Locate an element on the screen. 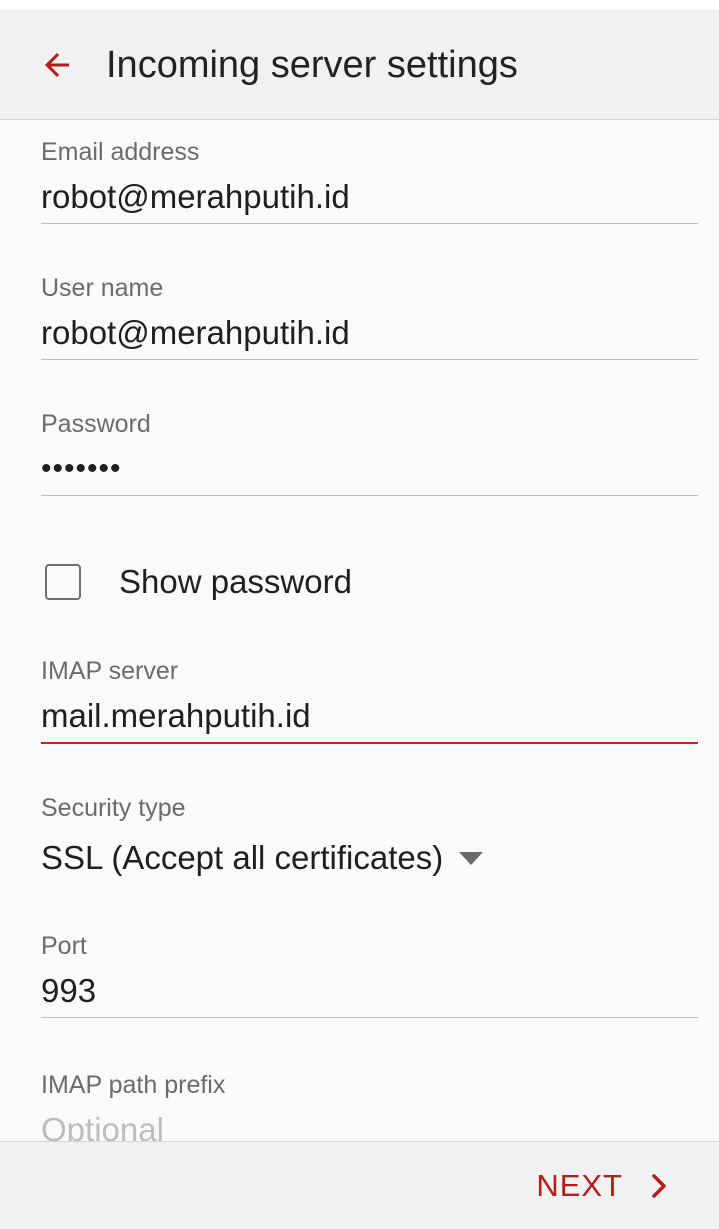 The image size is (719, 1229). imap-server-label: IMAP server is located at coordinates (110, 671).